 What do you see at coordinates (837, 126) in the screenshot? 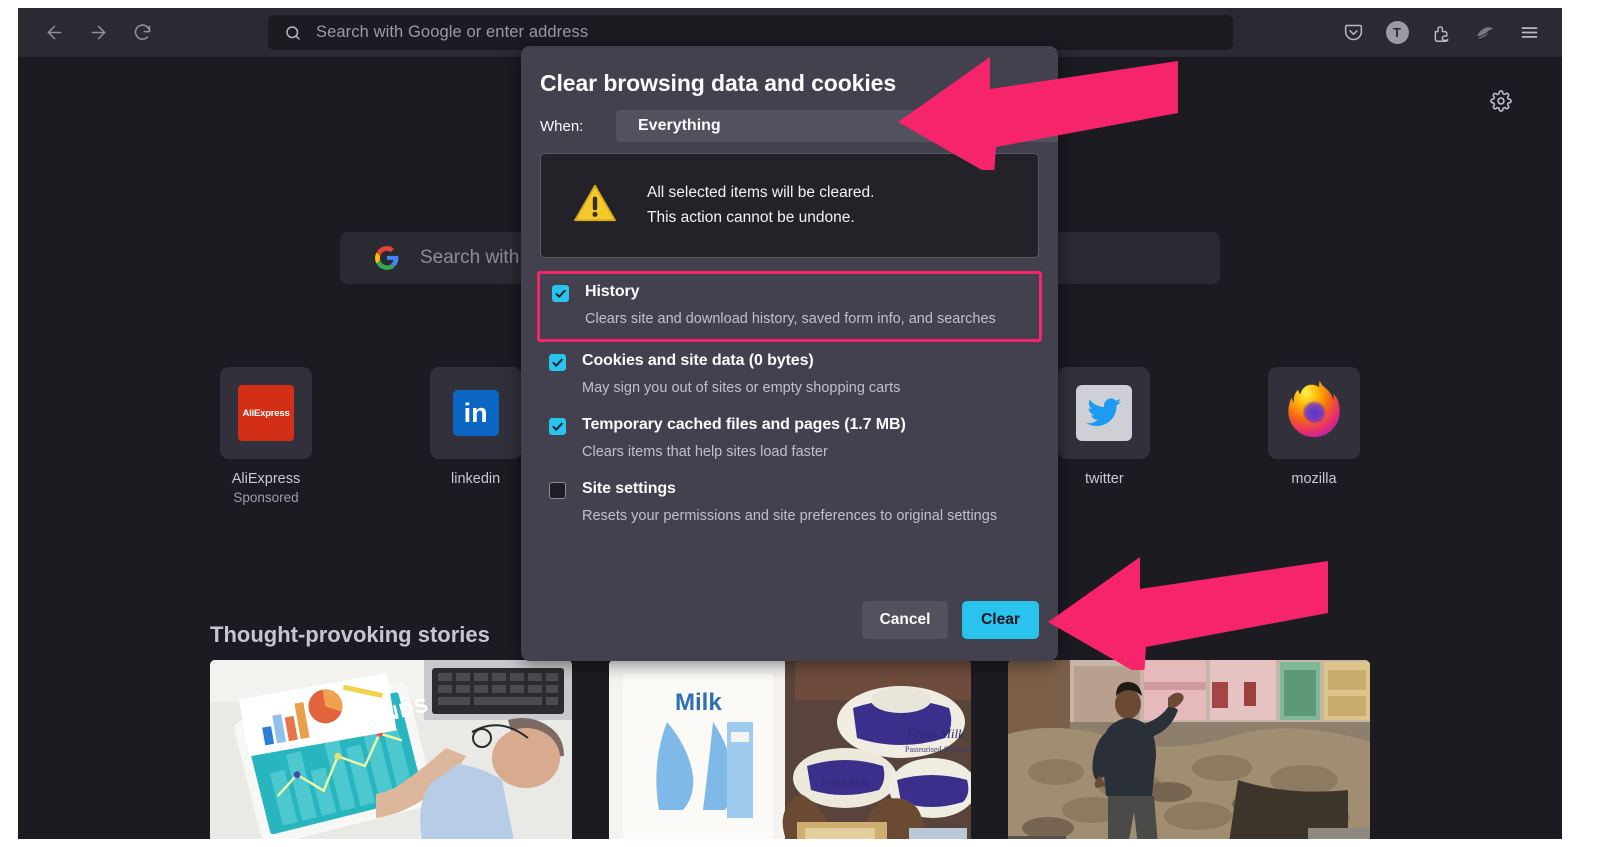
I see `when-dropdown: Everything` at bounding box center [837, 126].